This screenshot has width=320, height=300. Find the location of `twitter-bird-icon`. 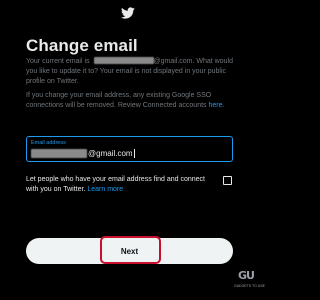

twitter-bird-icon is located at coordinates (128, 13).